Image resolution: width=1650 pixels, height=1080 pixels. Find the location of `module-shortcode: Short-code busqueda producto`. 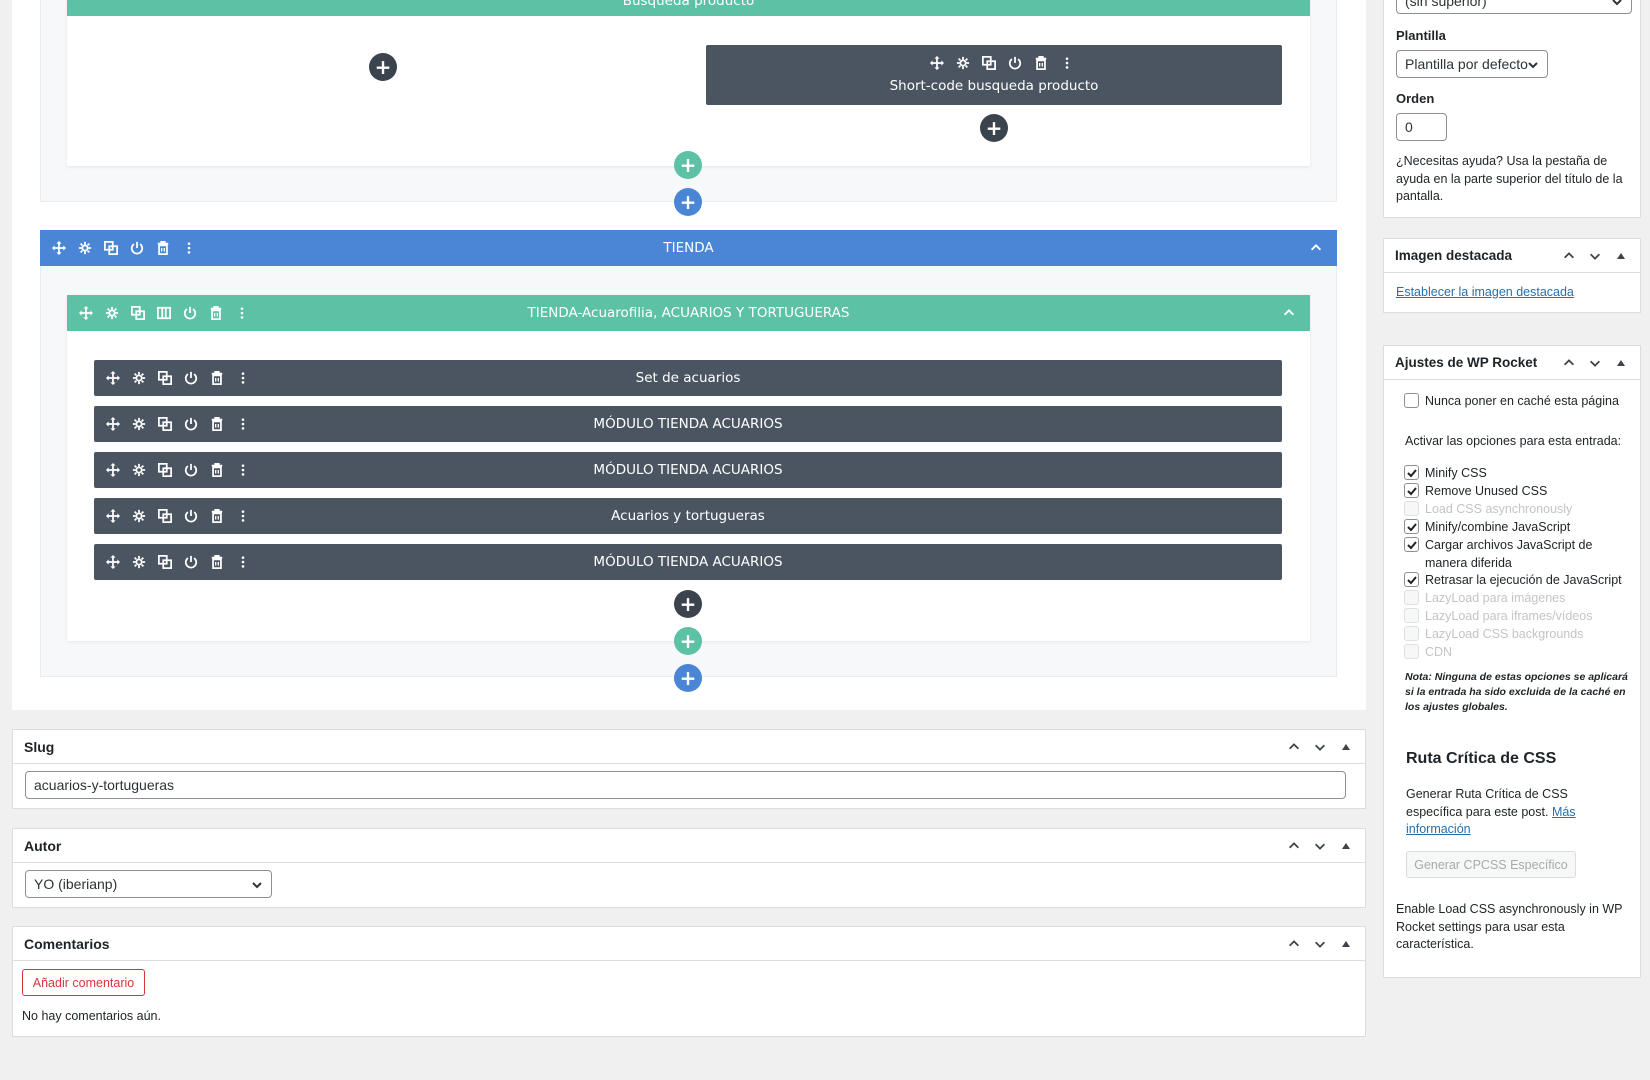

module-shortcode: Short-code busqueda producto is located at coordinates (994, 75).